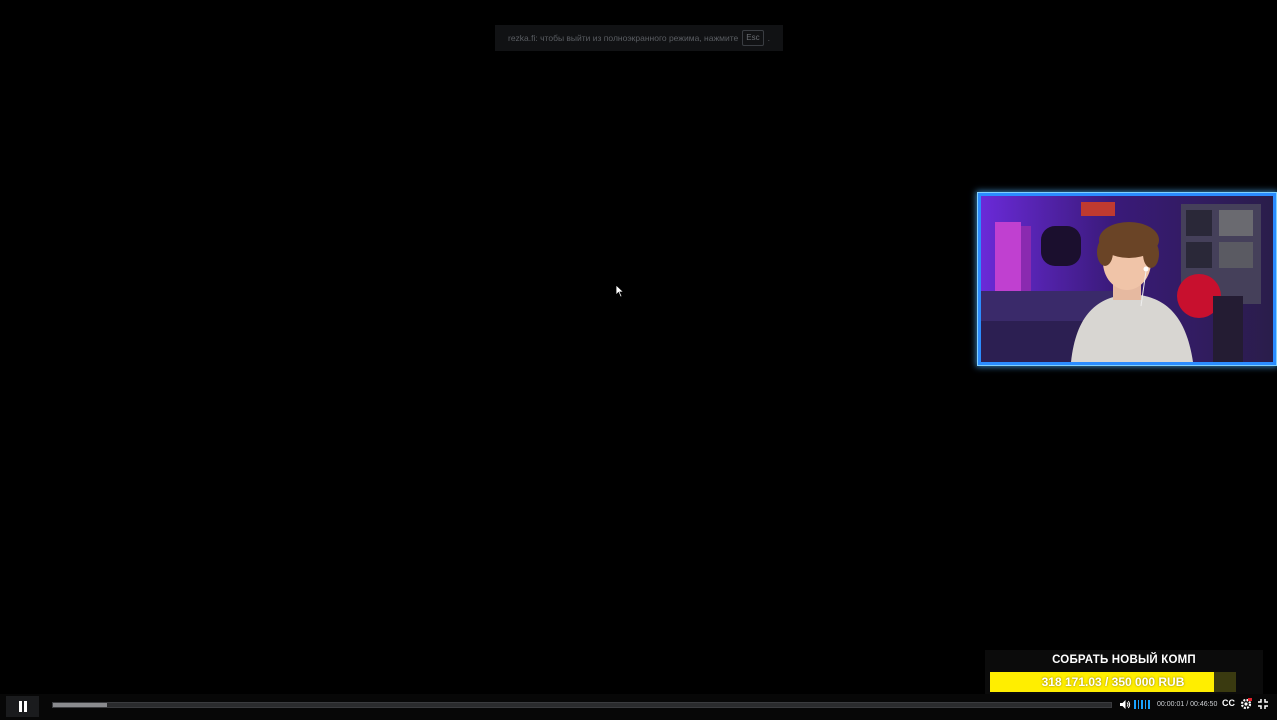  What do you see at coordinates (620, 291) in the screenshot?
I see `mouse-cursor-icon` at bounding box center [620, 291].